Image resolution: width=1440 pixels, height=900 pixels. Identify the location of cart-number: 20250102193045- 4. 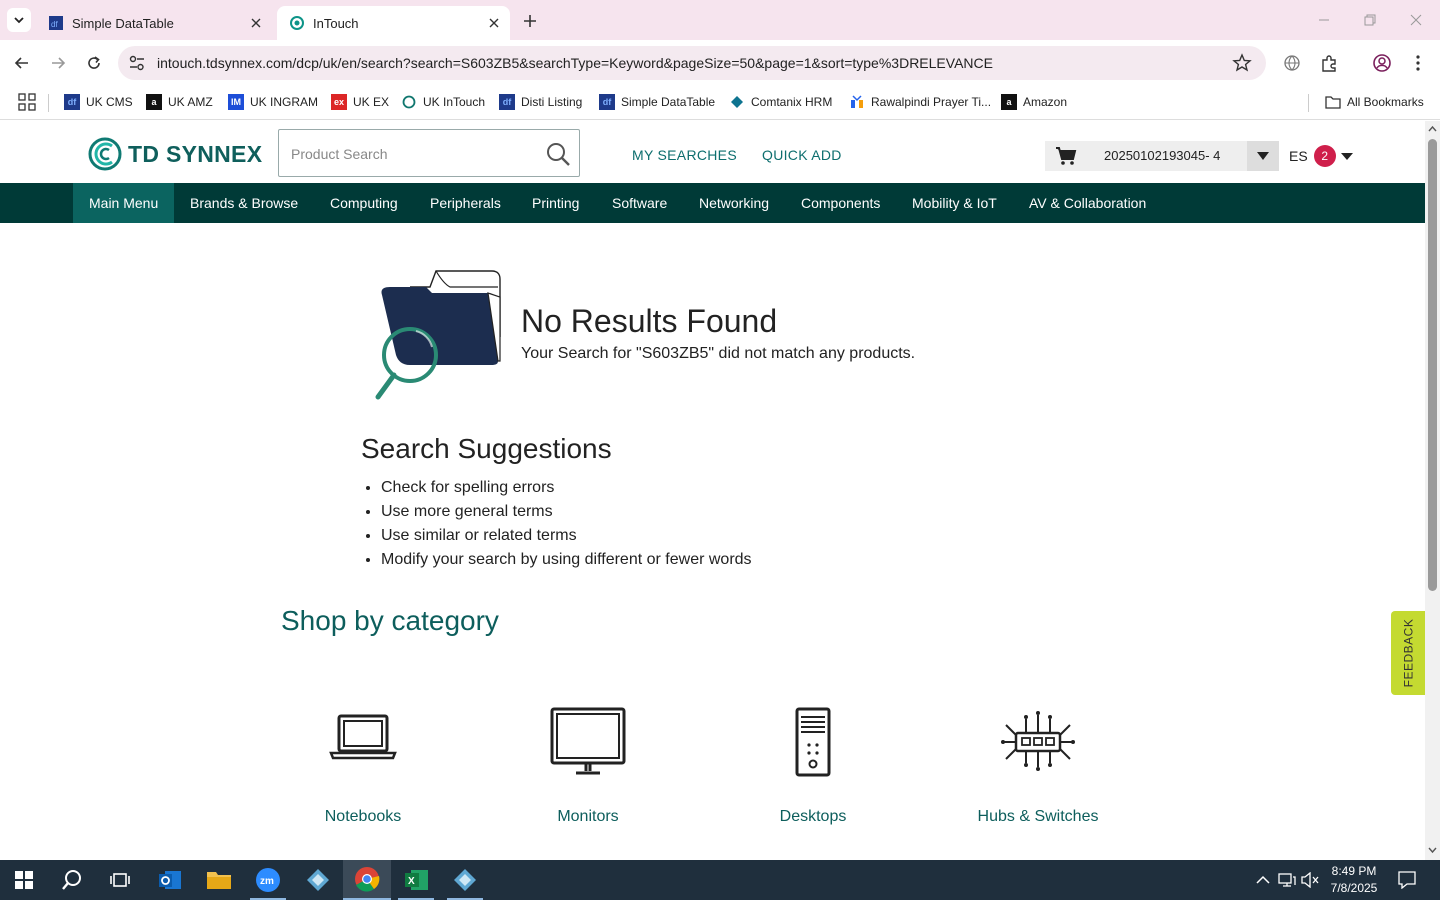
(1162, 155).